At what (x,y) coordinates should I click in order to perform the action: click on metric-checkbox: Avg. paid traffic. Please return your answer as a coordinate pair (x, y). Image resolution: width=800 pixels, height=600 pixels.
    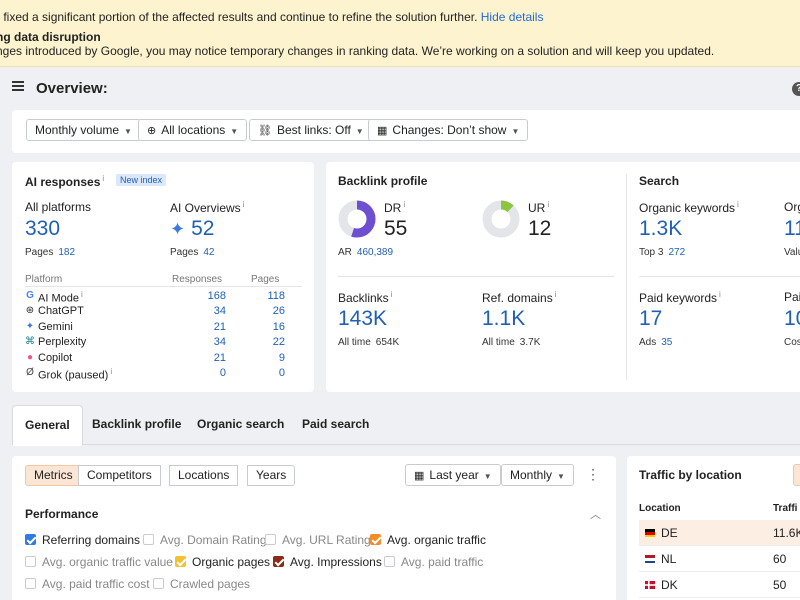
    Looking at the image, I should click on (433, 563).